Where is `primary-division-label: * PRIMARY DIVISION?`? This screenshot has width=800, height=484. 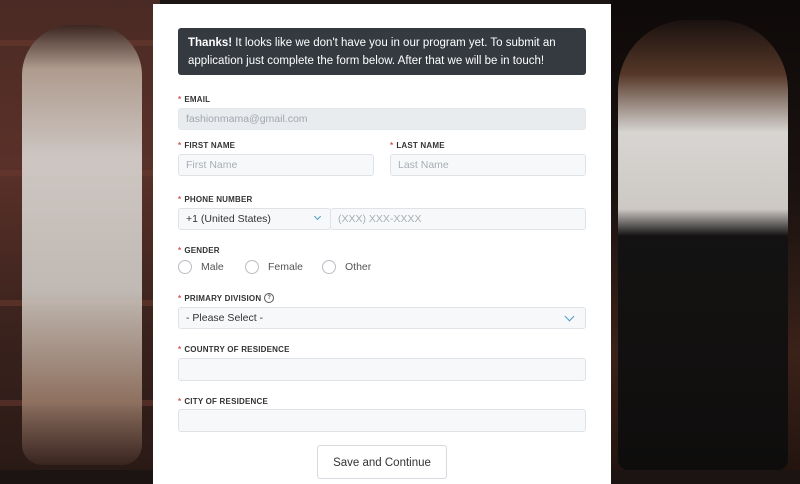
primary-division-label: * PRIMARY DIVISION? is located at coordinates (226, 298).